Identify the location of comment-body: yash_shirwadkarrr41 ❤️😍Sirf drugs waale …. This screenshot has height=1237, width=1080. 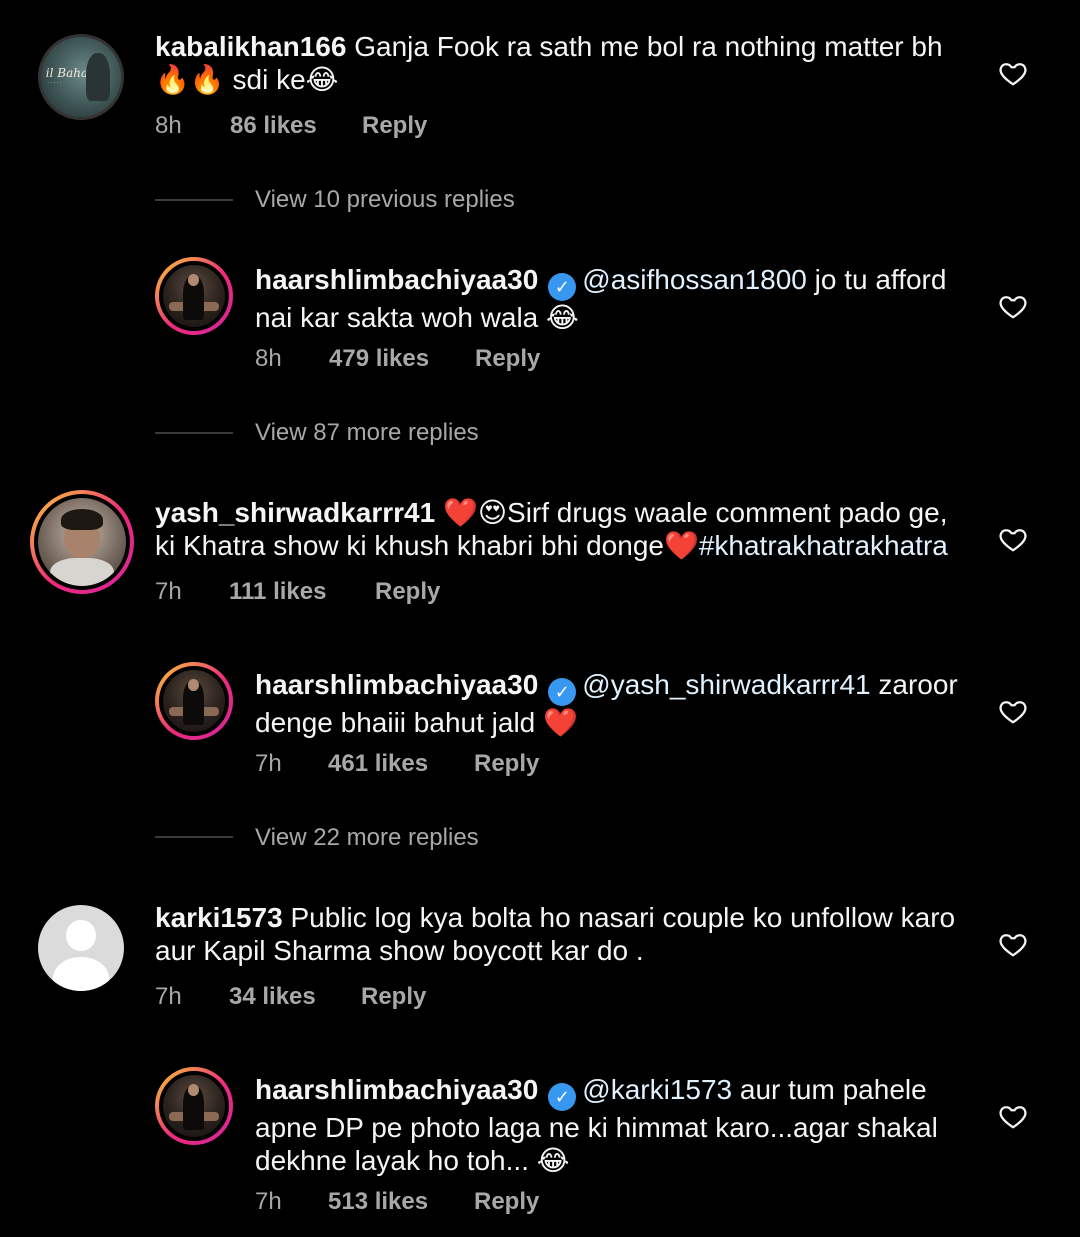
(565, 529).